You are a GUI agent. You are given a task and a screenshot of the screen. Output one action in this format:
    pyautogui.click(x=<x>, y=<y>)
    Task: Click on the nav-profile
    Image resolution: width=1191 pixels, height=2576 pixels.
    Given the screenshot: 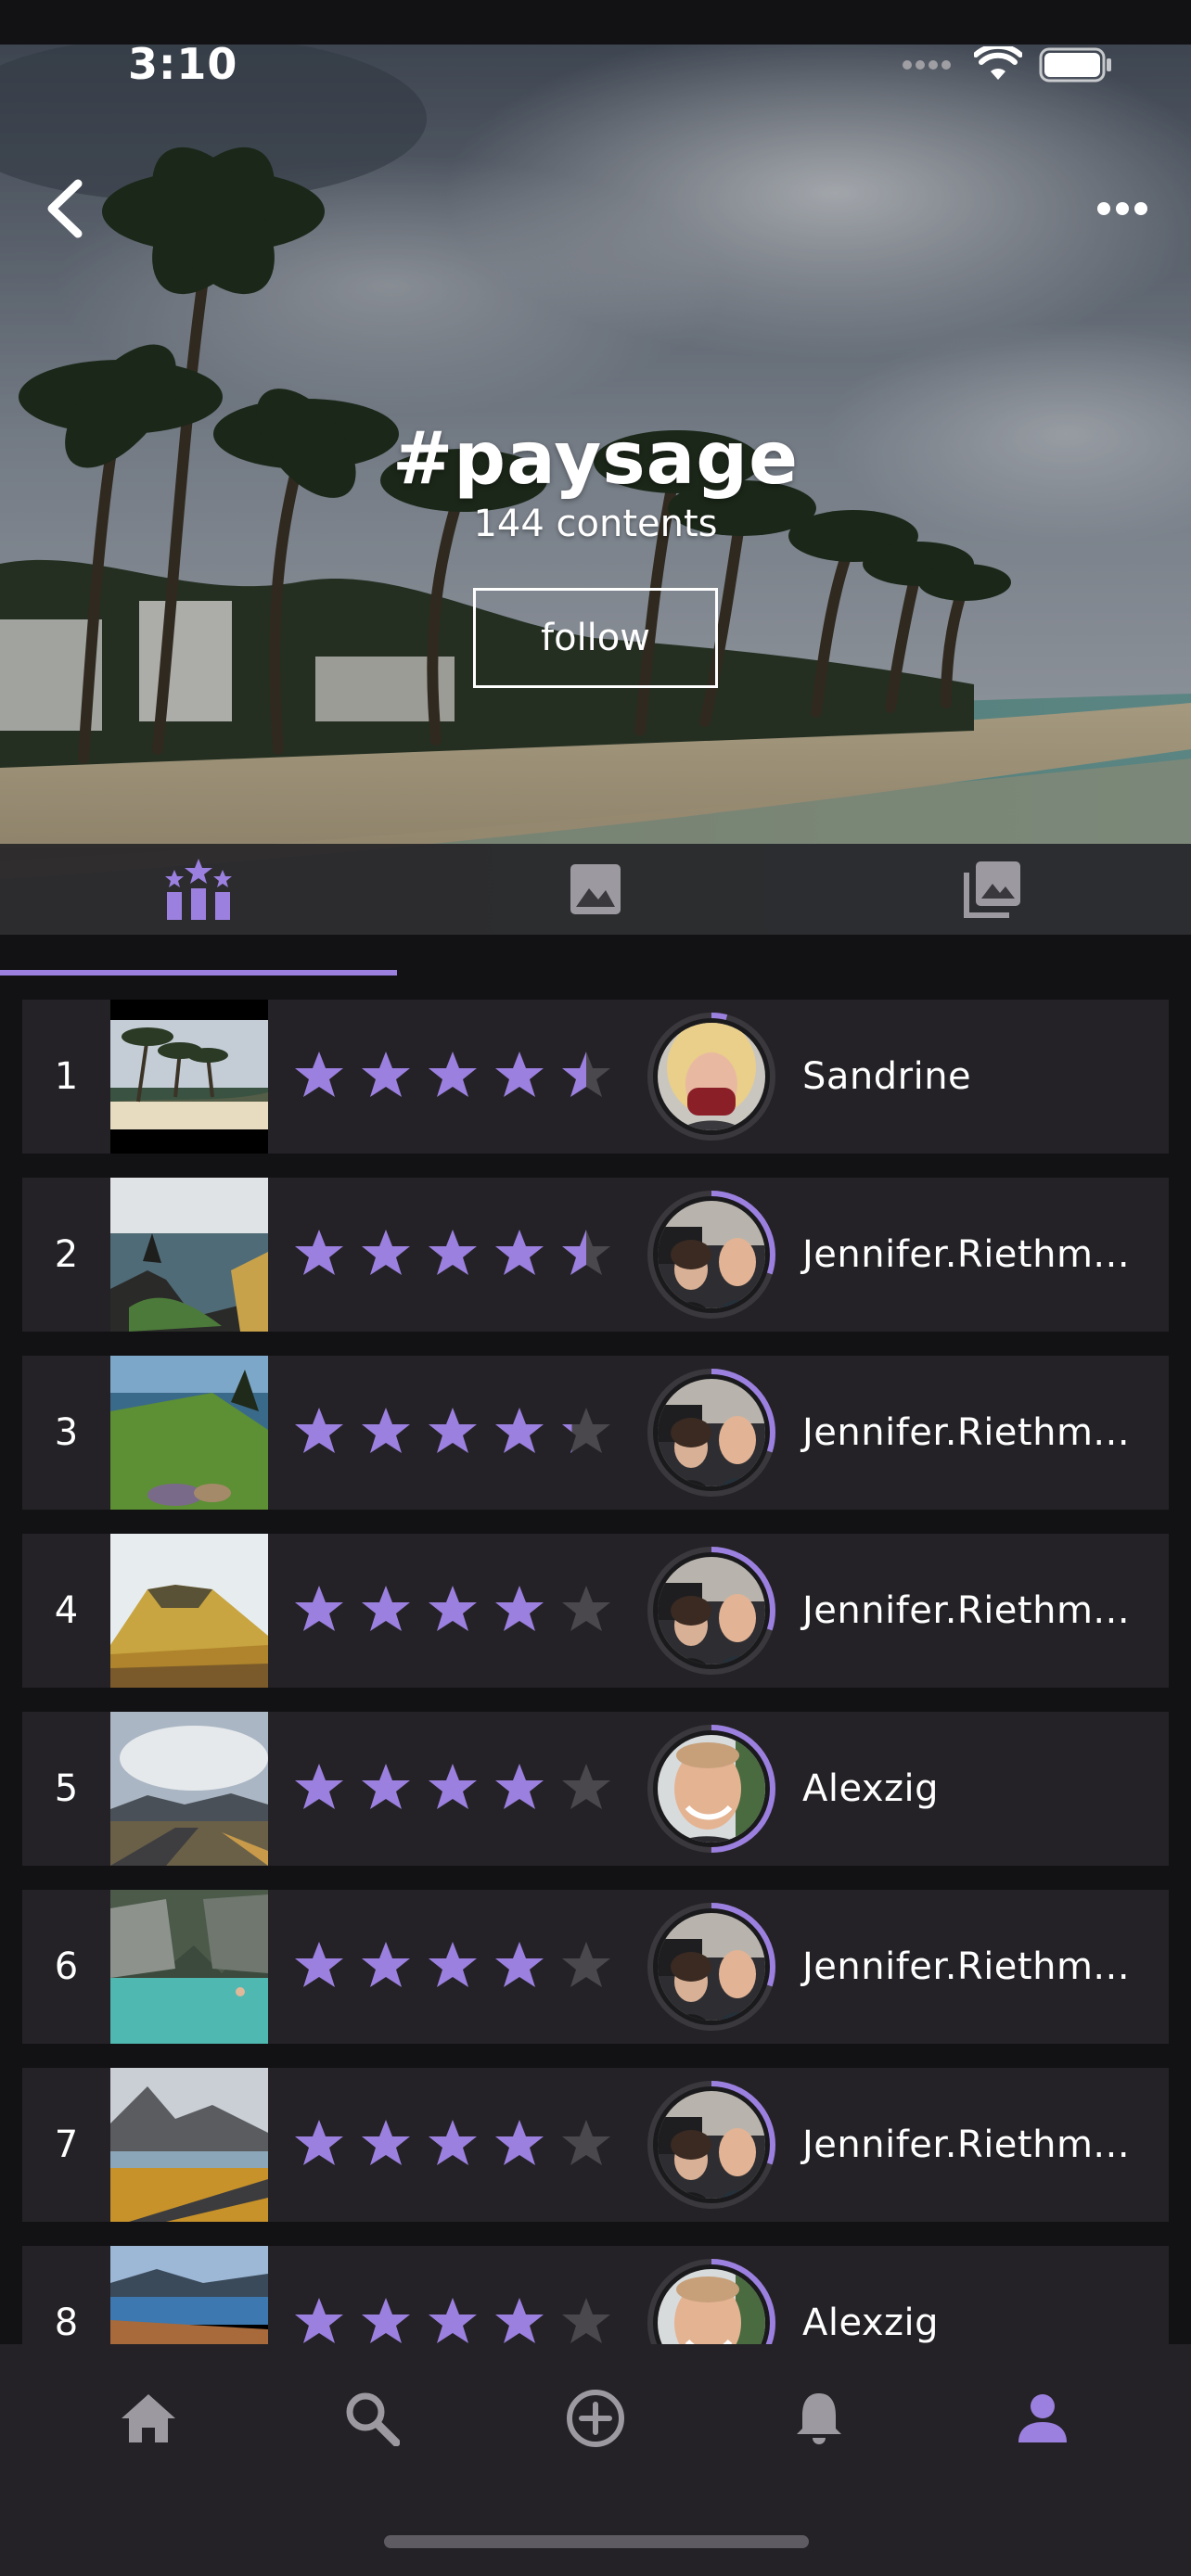 What is the action you would take?
    pyautogui.click(x=1042, y=2419)
    